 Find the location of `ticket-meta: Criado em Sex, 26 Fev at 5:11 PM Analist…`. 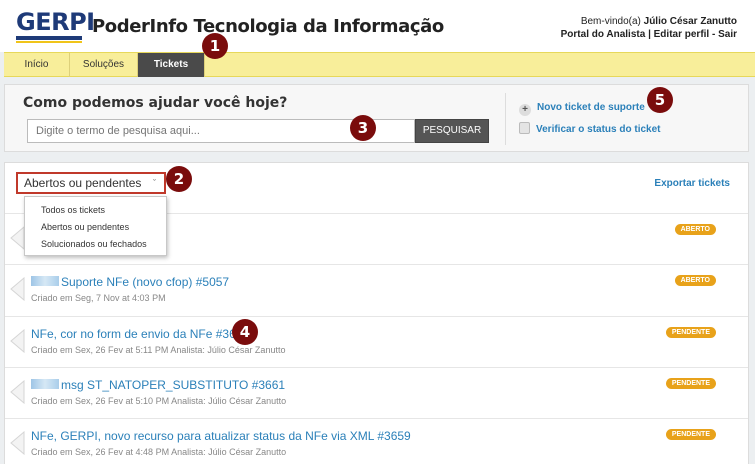

ticket-meta: Criado em Sex, 26 Fev at 5:11 PM Analist… is located at coordinates (158, 350).